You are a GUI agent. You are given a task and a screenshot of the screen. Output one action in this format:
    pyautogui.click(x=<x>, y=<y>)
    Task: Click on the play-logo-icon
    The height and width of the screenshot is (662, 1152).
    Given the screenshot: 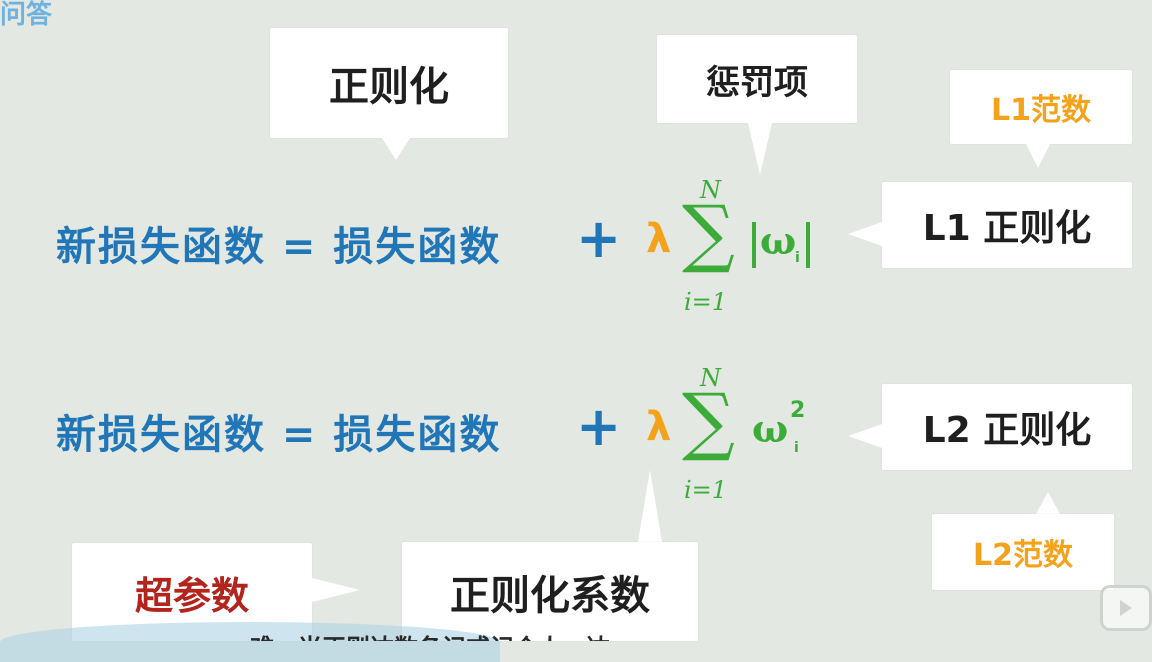 What is the action you would take?
    pyautogui.click(x=1126, y=608)
    